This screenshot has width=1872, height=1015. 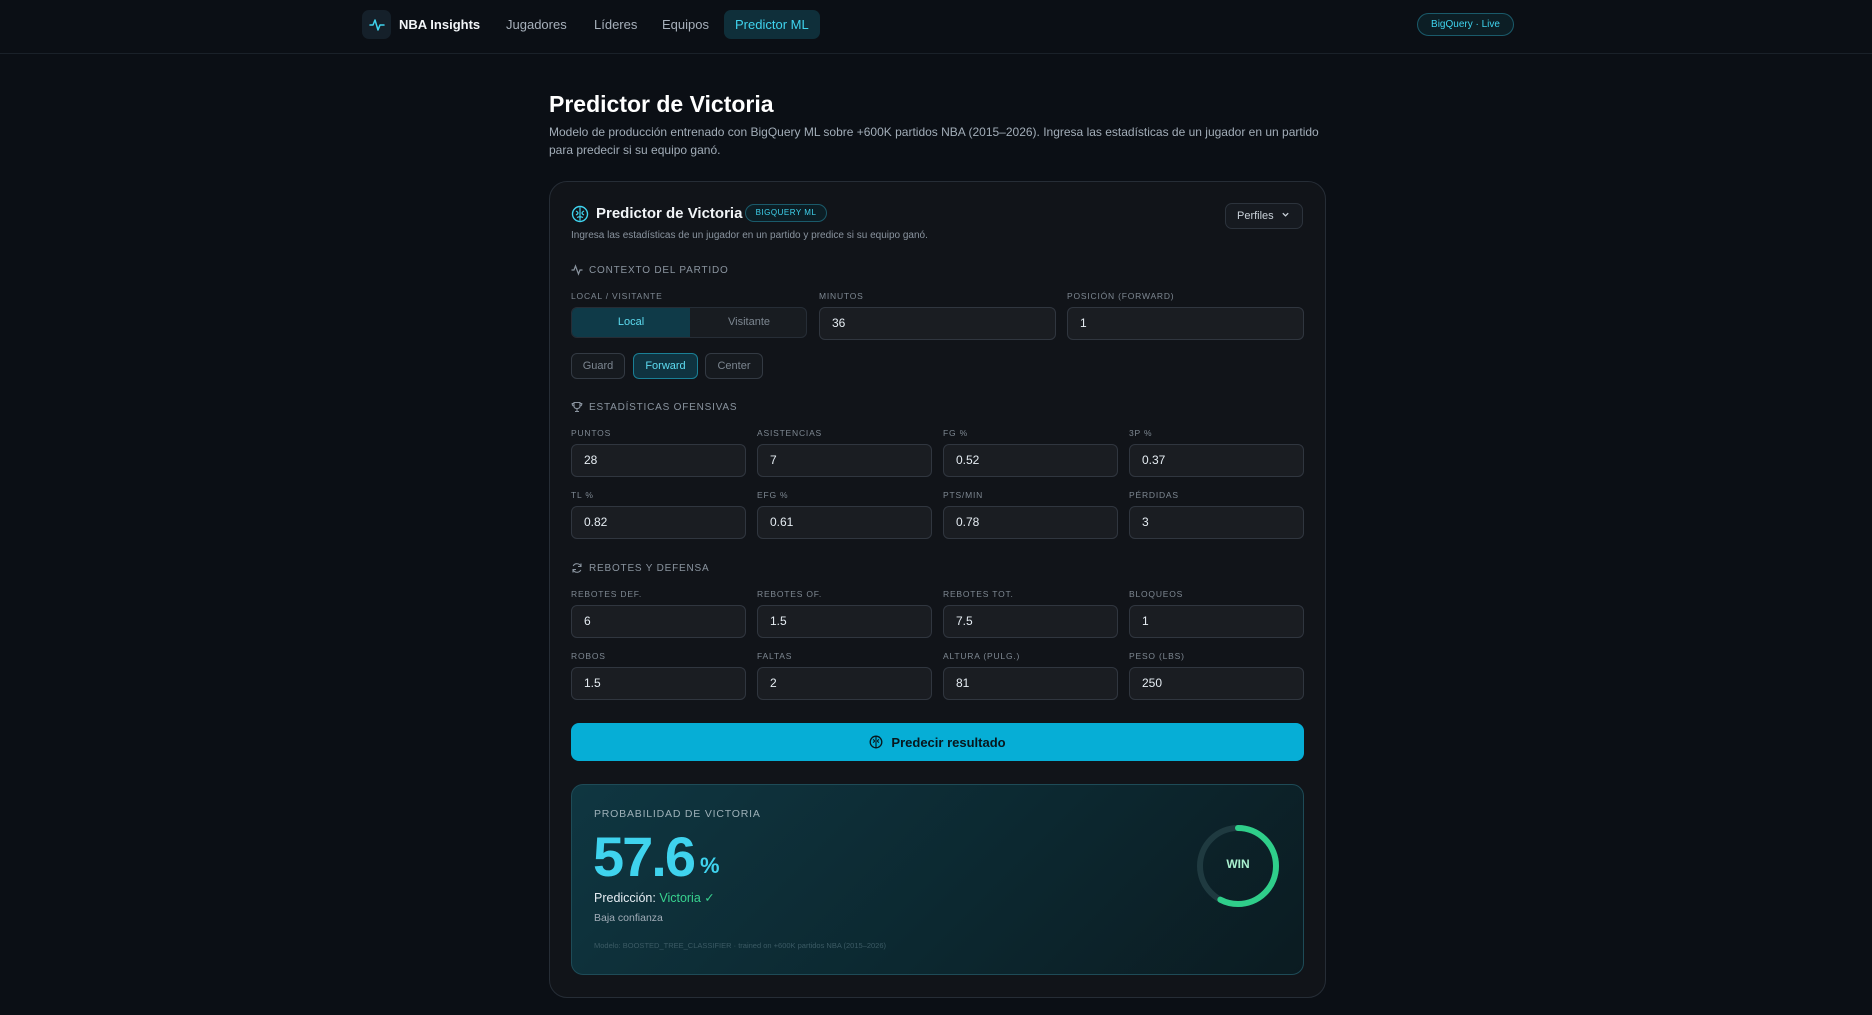 I want to click on ring-label: WIN, so click(x=1238, y=864).